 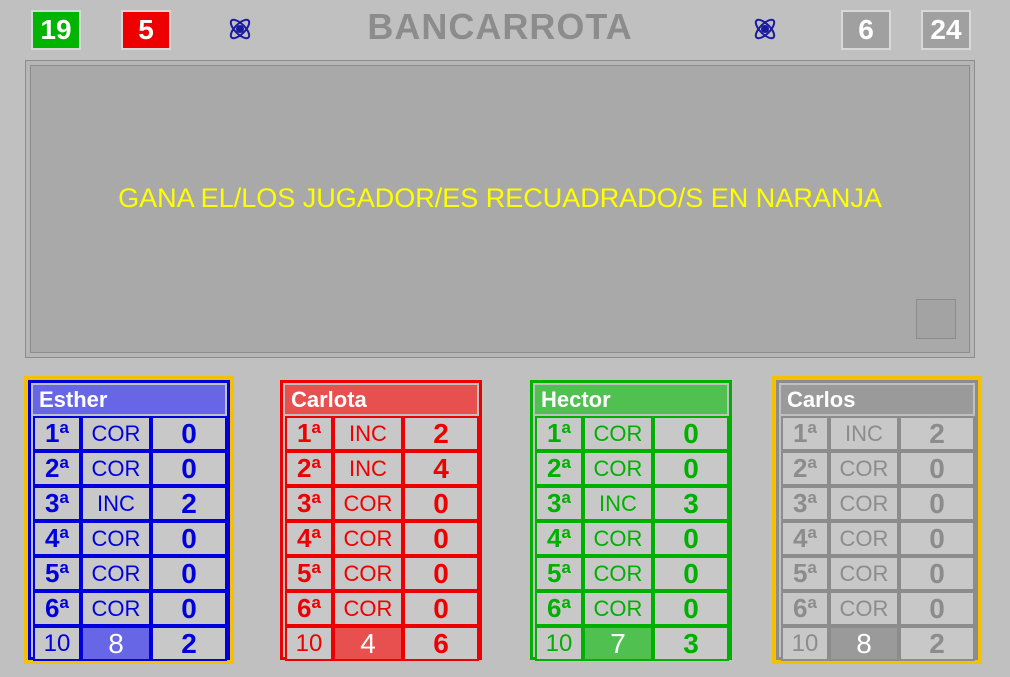 I want to click on left-score-1: 19, so click(x=56, y=30).